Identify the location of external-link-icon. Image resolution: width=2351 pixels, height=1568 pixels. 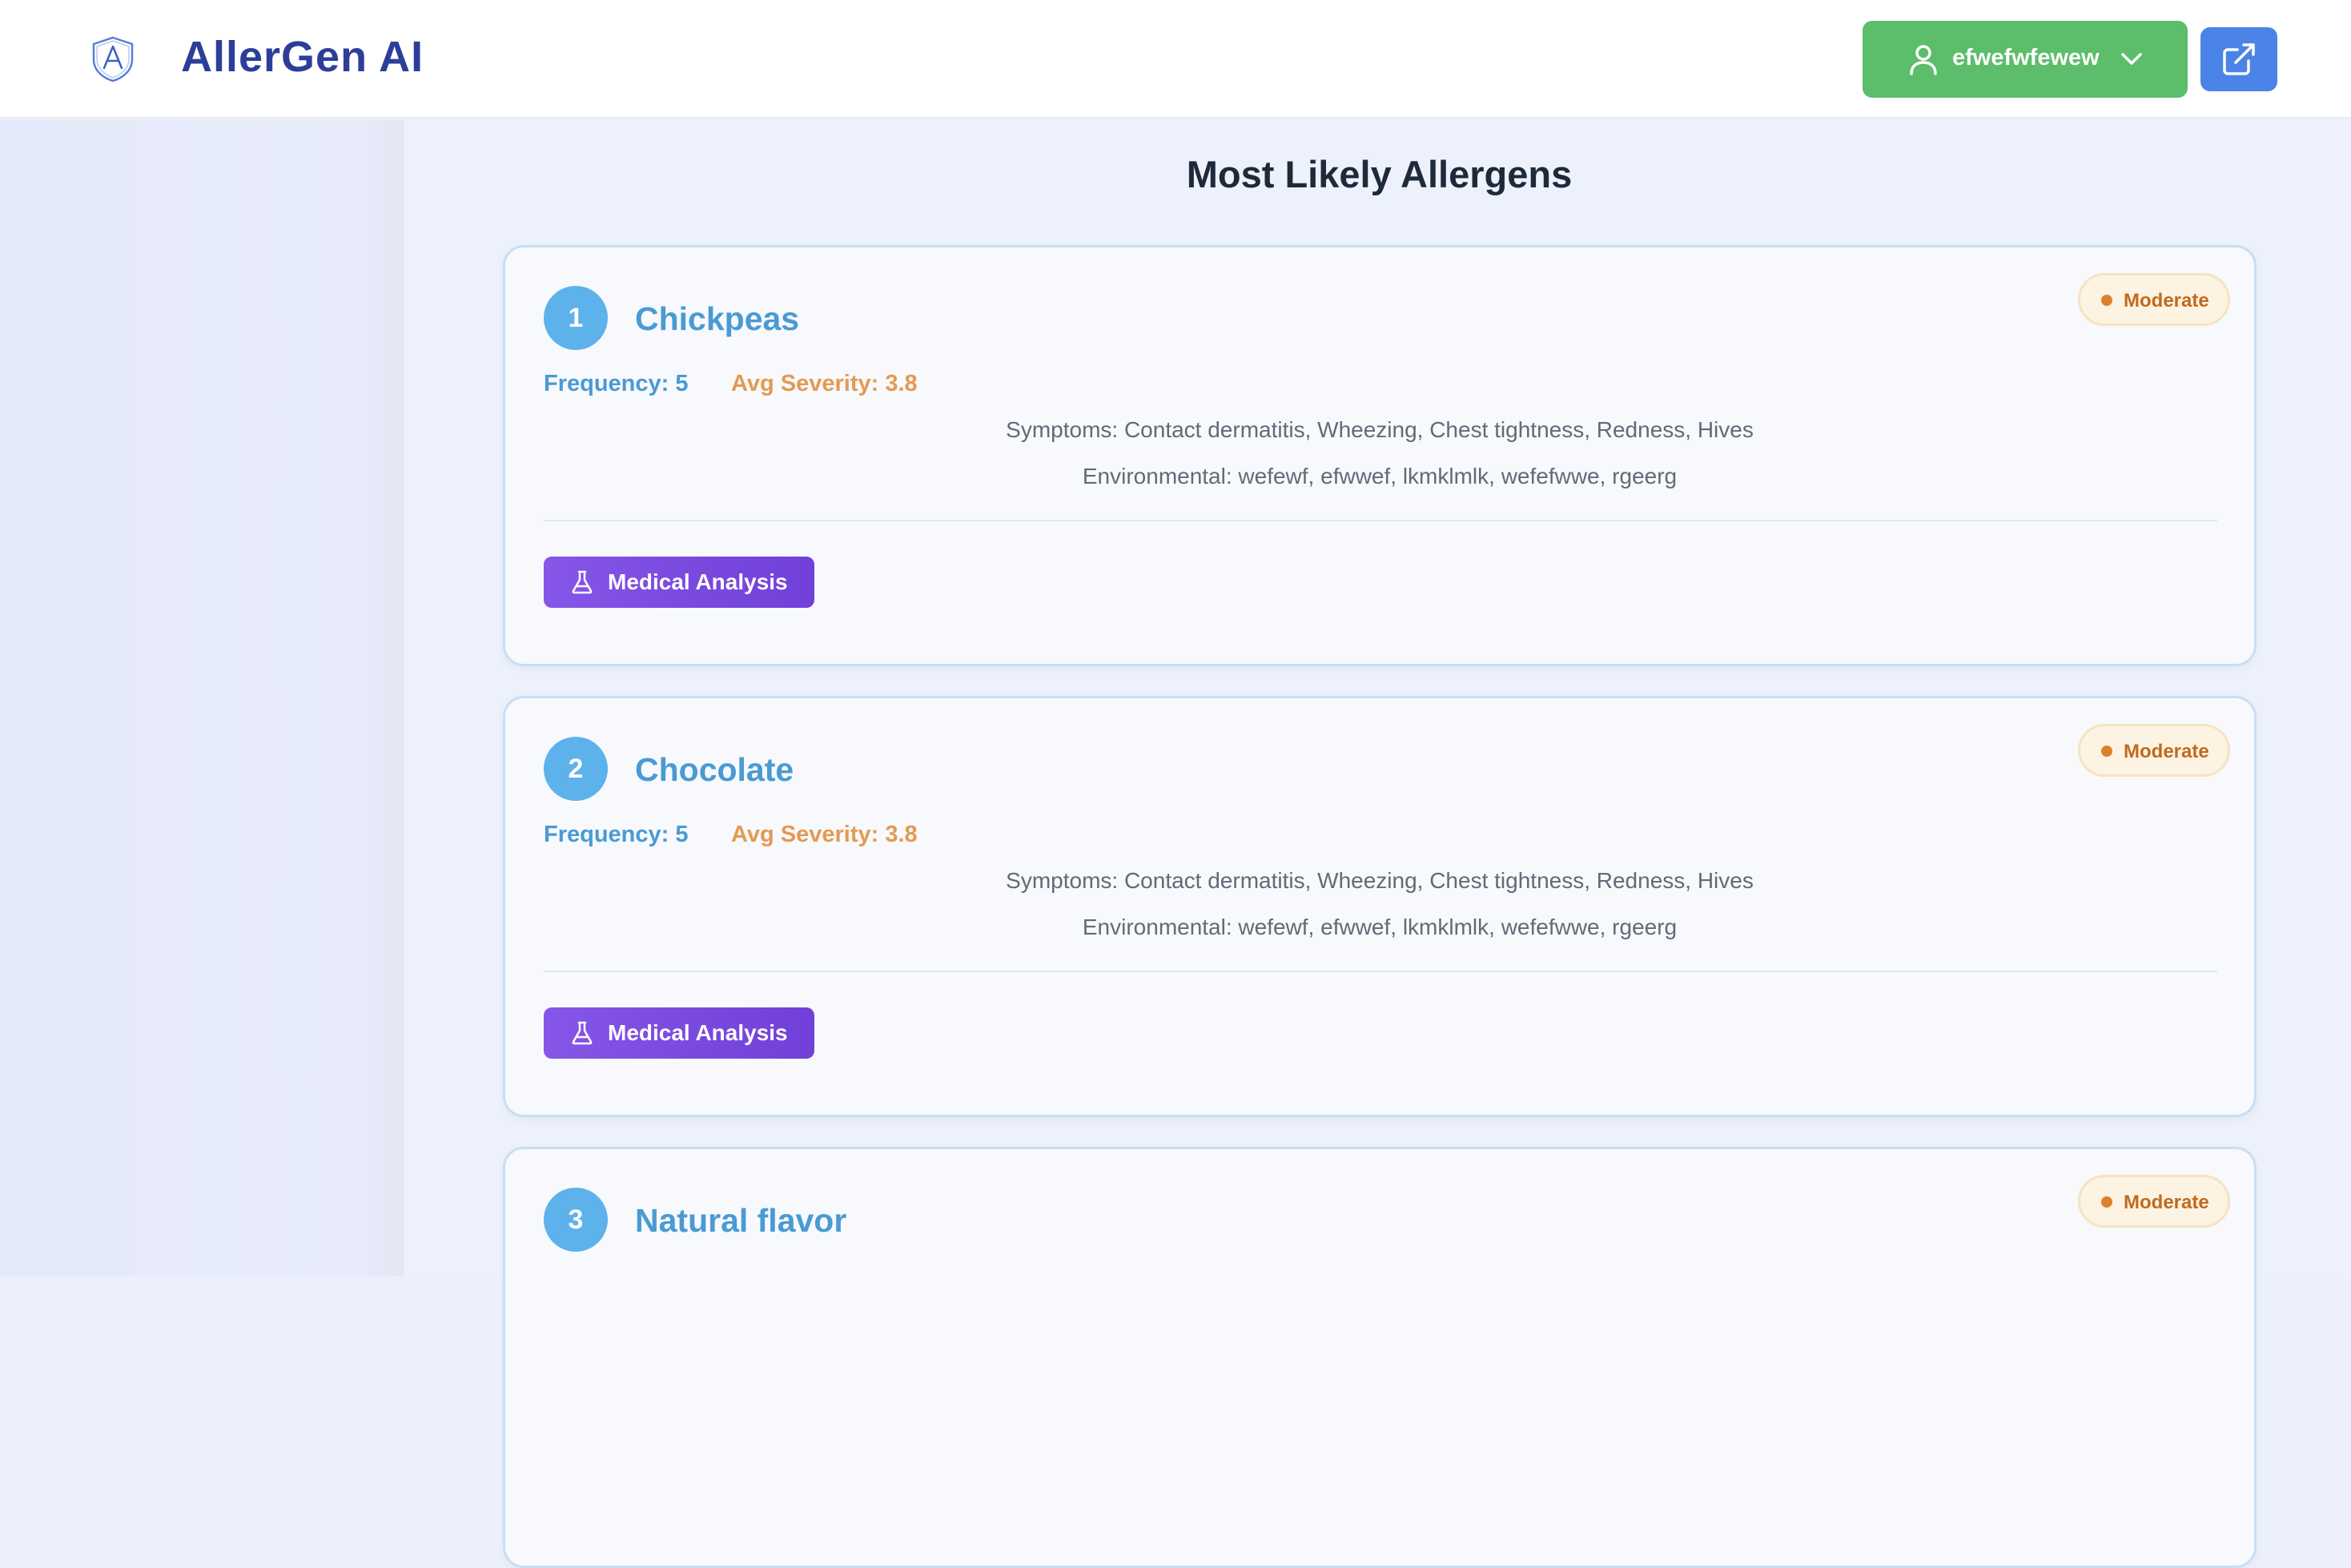
(2239, 59).